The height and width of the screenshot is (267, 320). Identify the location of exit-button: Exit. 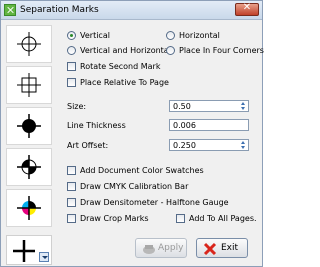
(222, 248).